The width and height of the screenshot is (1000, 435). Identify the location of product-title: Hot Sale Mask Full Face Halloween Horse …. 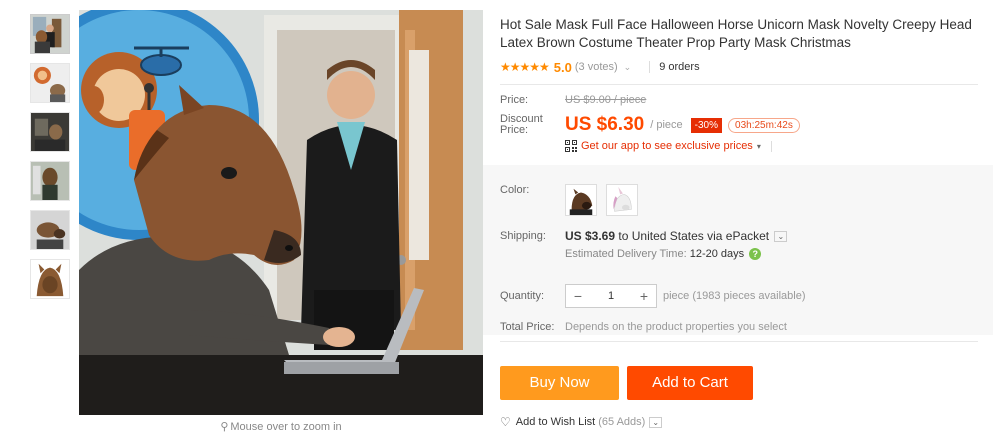
(736, 33).